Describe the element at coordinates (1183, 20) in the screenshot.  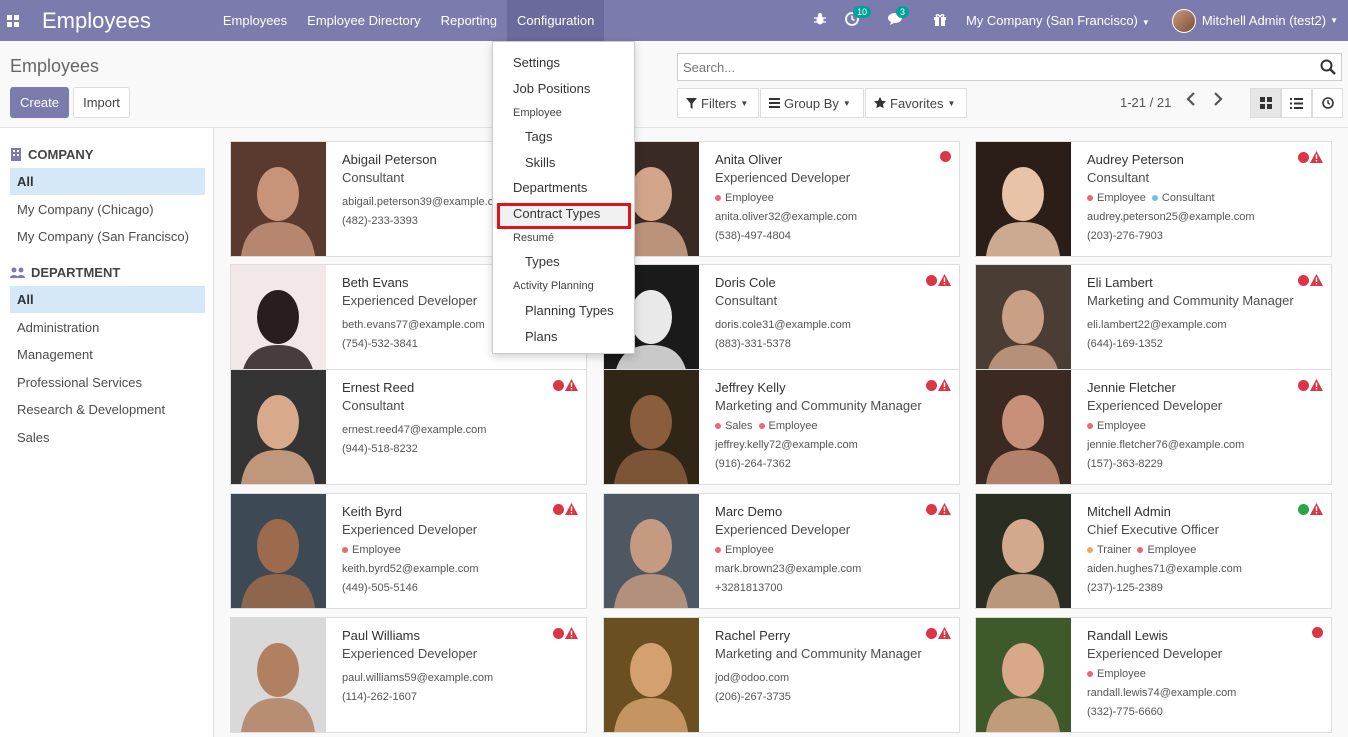
I see `user-avatar` at that location.